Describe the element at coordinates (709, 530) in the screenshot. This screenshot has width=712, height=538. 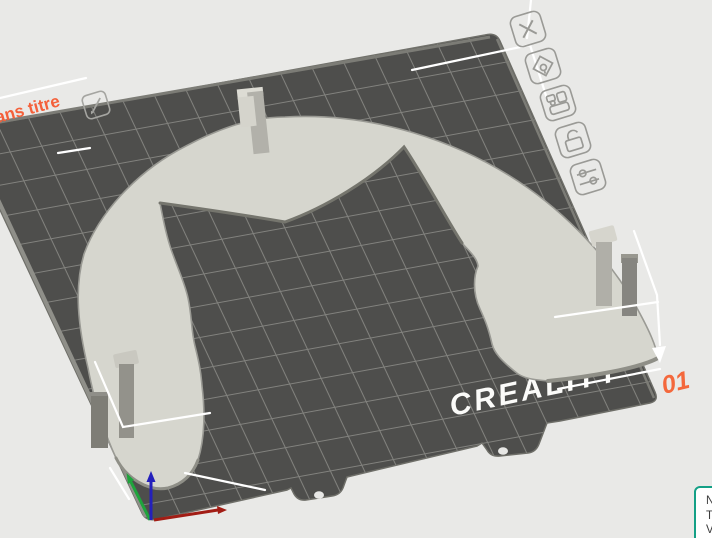
I see `tooltip-line-volume: Volume` at that location.